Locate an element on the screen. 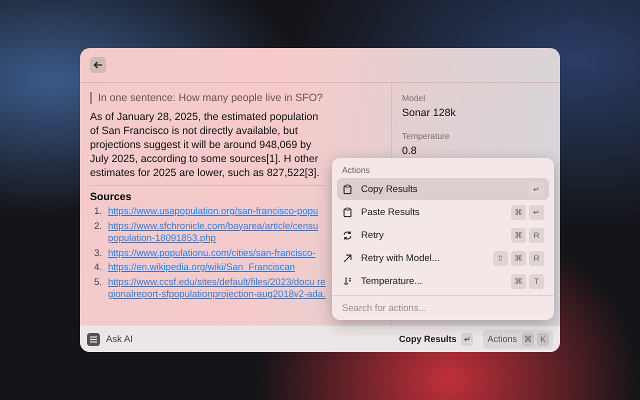 The image size is (640, 400). list-number: 2. is located at coordinates (97, 227).